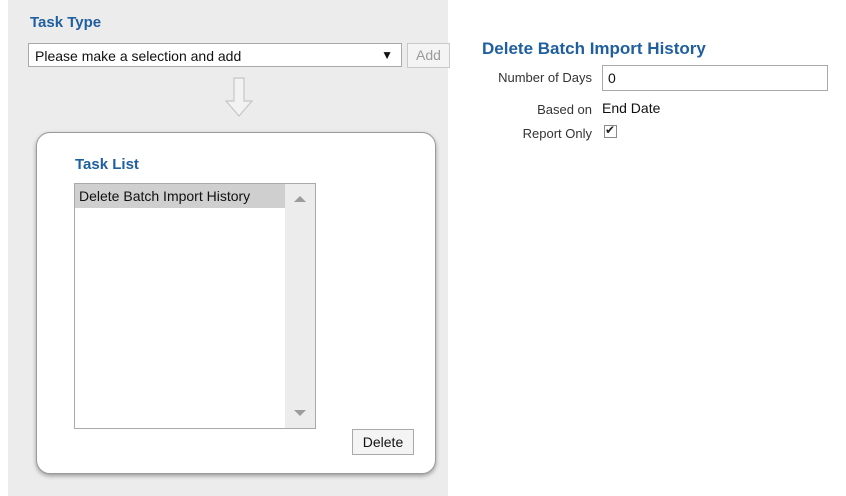  What do you see at coordinates (631, 108) in the screenshot?
I see `based-on-value: End Date` at bounding box center [631, 108].